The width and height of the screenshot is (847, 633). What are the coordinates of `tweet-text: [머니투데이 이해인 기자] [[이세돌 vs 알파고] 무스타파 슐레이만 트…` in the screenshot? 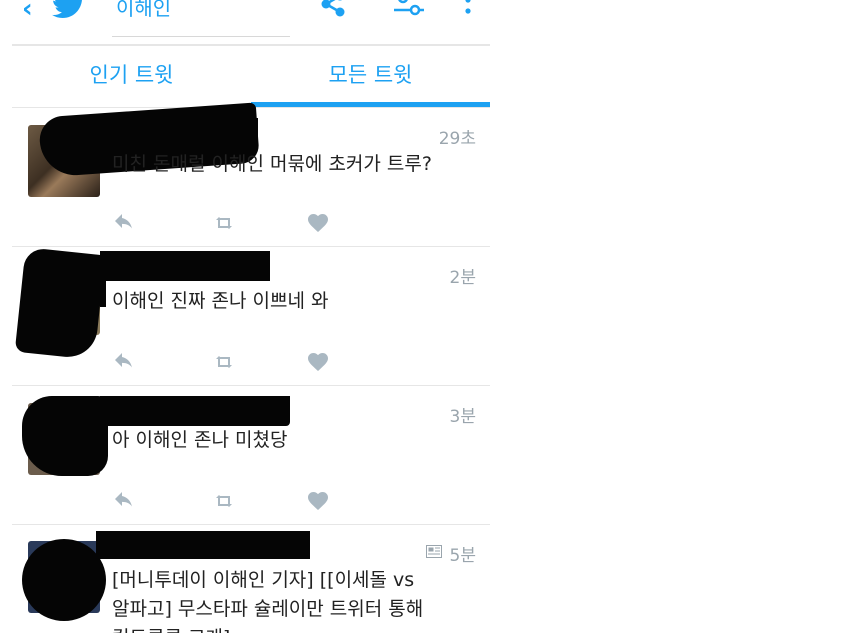 It's located at (292, 599).